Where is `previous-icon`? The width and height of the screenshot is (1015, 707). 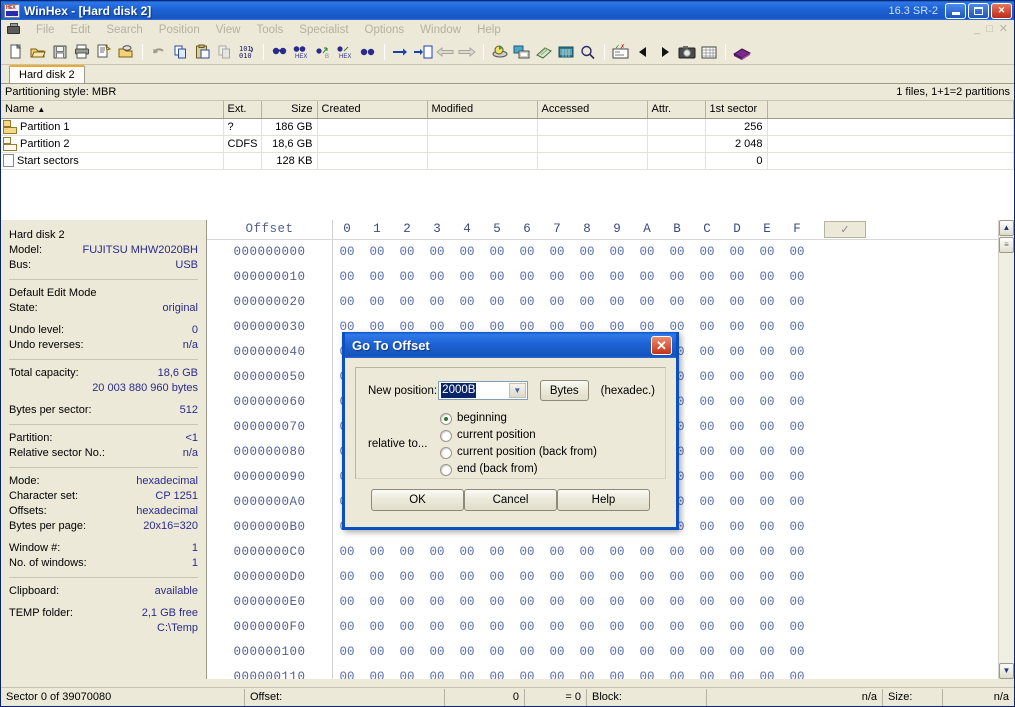
previous-icon is located at coordinates (643, 52).